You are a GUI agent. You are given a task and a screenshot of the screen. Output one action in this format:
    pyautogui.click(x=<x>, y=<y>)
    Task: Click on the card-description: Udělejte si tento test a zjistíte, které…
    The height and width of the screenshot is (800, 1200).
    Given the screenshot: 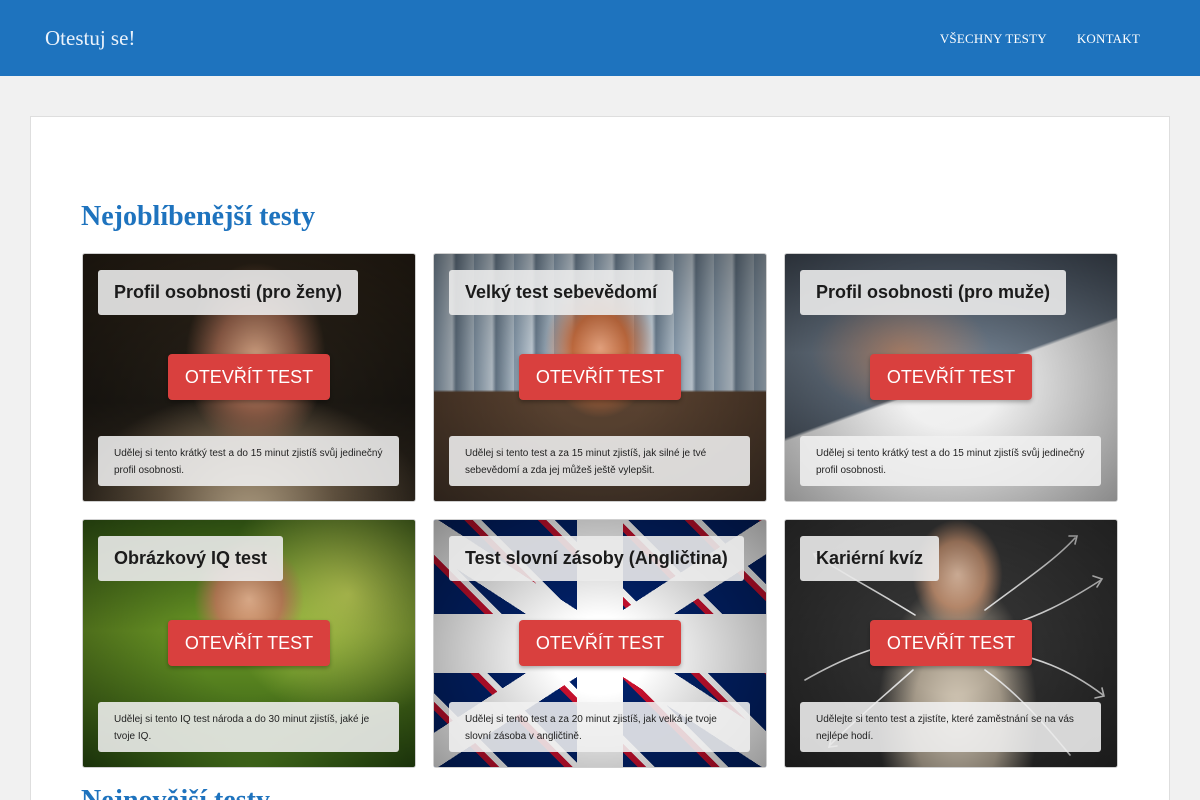 What is the action you would take?
    pyautogui.click(x=950, y=727)
    